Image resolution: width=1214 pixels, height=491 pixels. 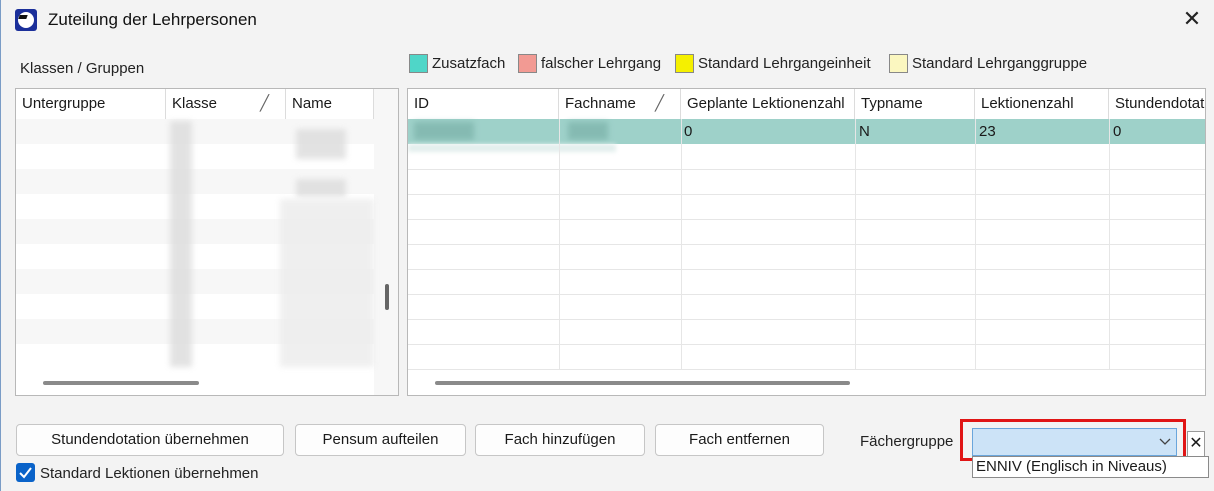 I want to click on vertical-scrollbar-thumb, so click(x=387, y=297).